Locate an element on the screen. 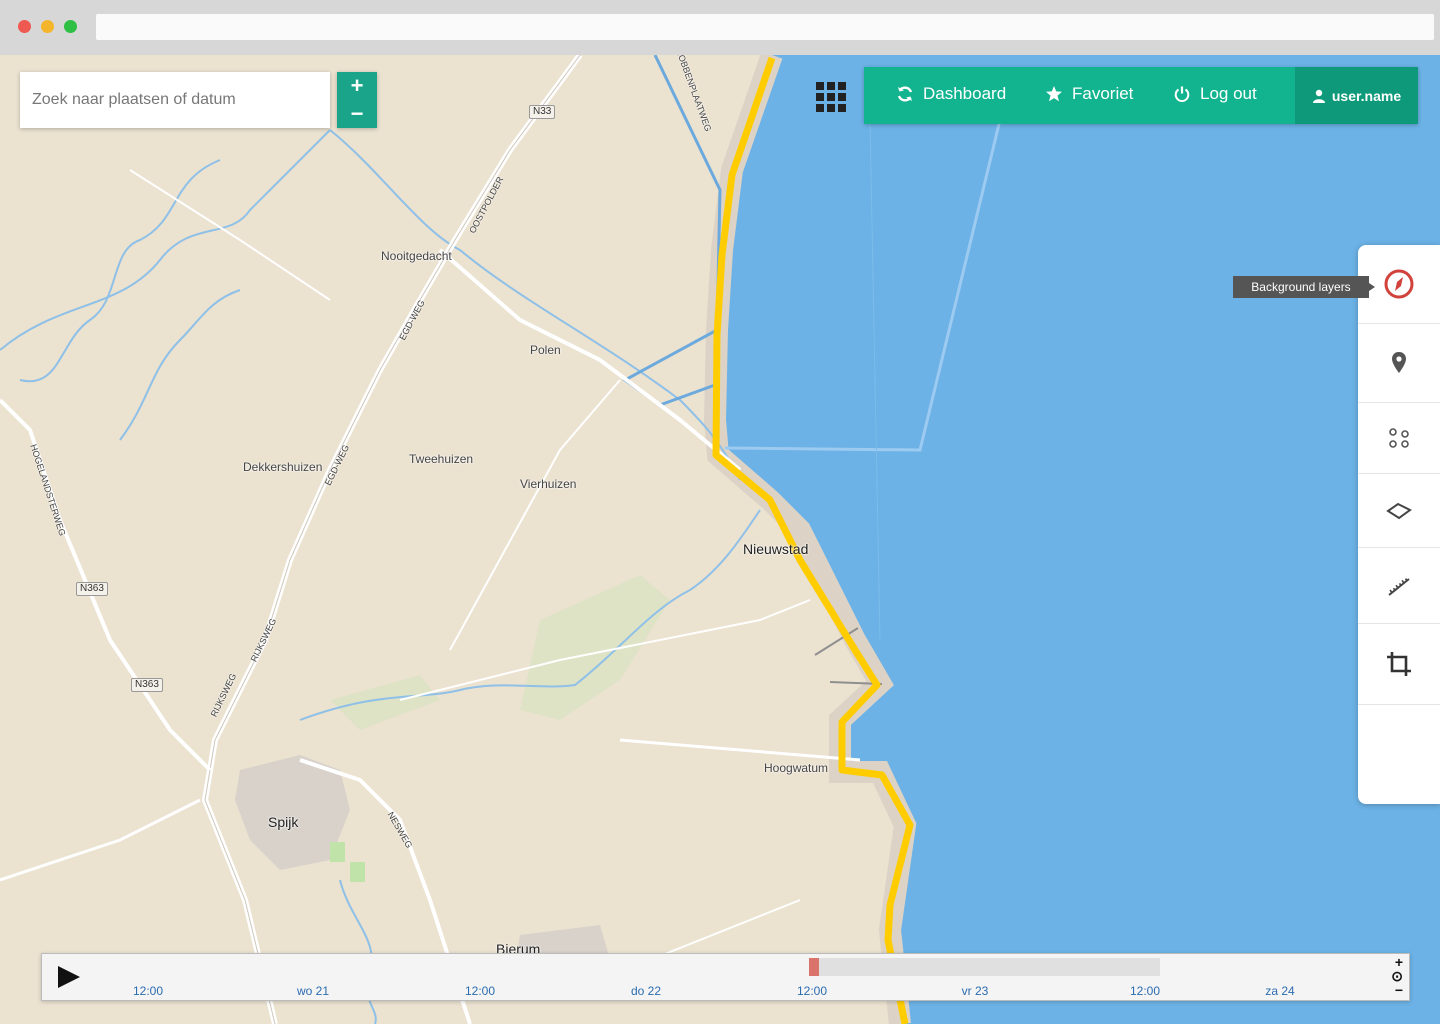 This screenshot has height=1024, width=1440. search-box is located at coordinates (175, 100).